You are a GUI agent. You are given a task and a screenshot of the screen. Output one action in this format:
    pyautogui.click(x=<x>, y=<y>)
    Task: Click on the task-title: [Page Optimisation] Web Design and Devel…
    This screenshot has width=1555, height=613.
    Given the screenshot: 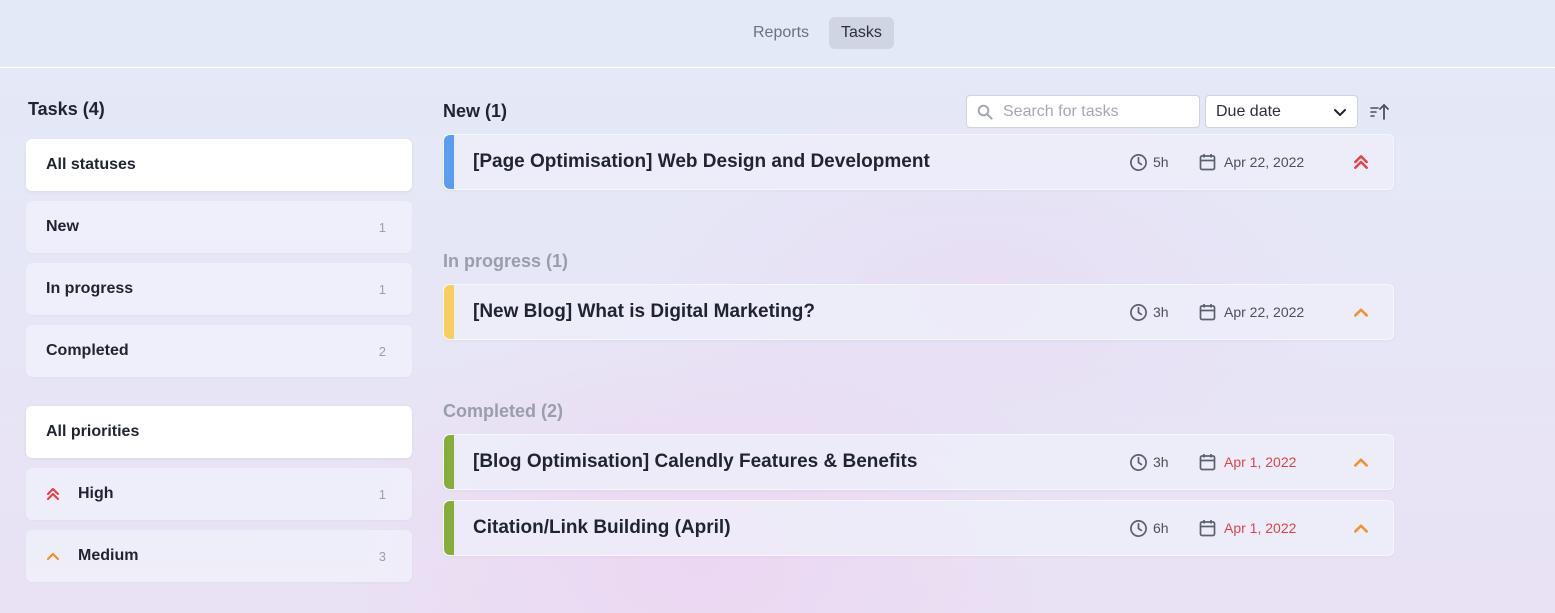 What is the action you would take?
    pyautogui.click(x=701, y=161)
    